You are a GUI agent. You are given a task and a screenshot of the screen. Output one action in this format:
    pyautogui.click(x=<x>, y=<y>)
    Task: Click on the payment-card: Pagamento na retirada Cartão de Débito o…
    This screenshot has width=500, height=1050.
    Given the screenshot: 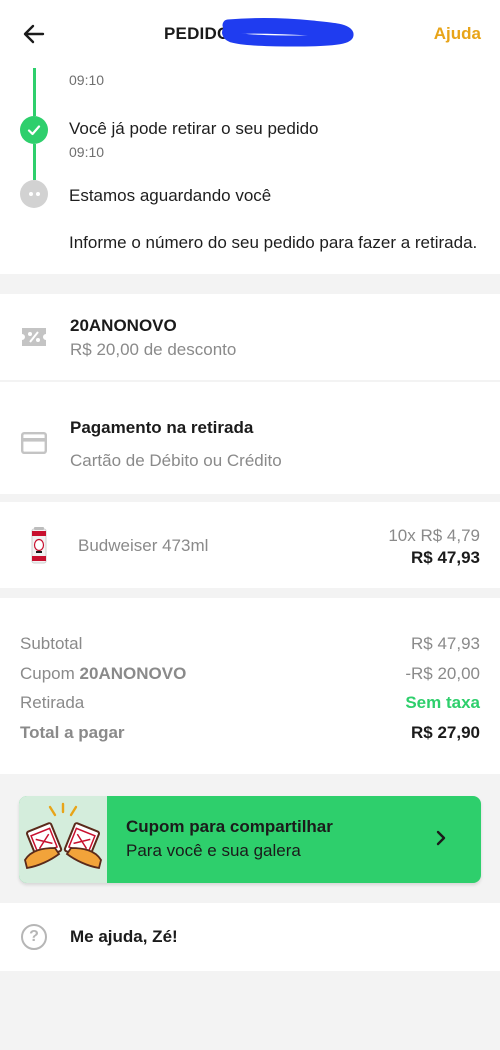 What is the action you would take?
    pyautogui.click(x=250, y=438)
    